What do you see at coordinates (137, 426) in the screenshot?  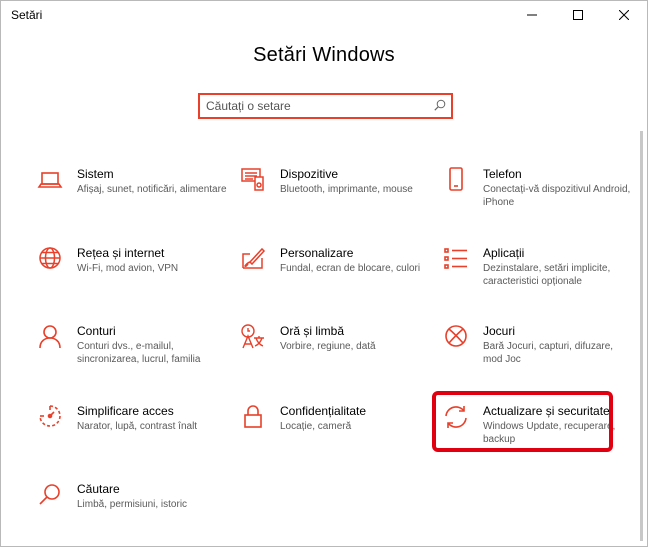 I see `tile-description: Narator, lupă, contrast înalt` at bounding box center [137, 426].